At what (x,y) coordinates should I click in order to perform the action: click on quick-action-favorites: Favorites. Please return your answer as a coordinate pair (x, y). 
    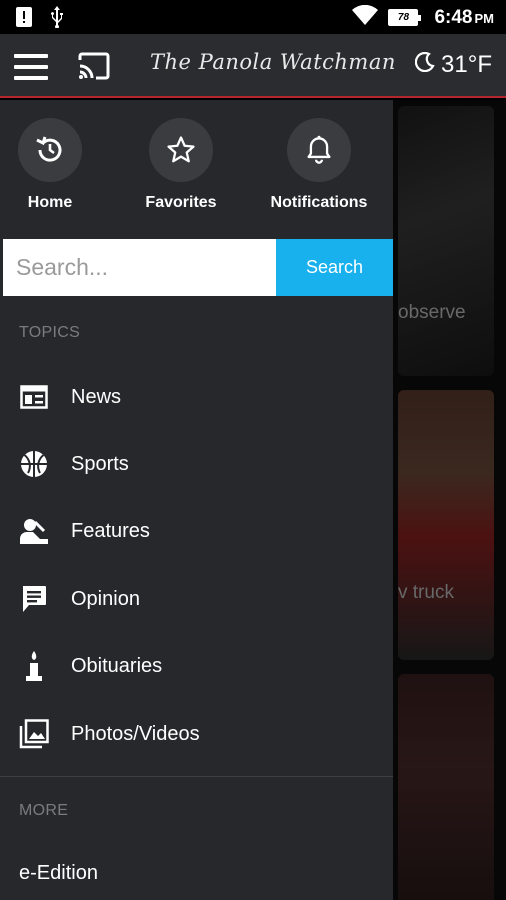
    Looking at the image, I should click on (181, 165).